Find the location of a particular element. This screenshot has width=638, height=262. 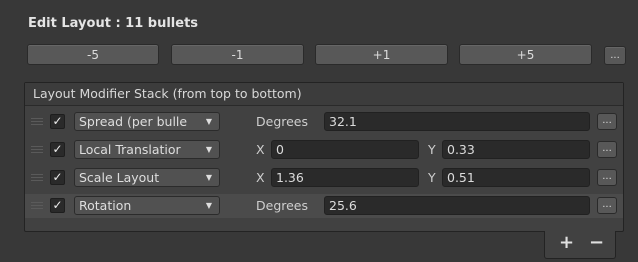

modifier-type-dropdown: Rotation ▼ is located at coordinates (147, 205).